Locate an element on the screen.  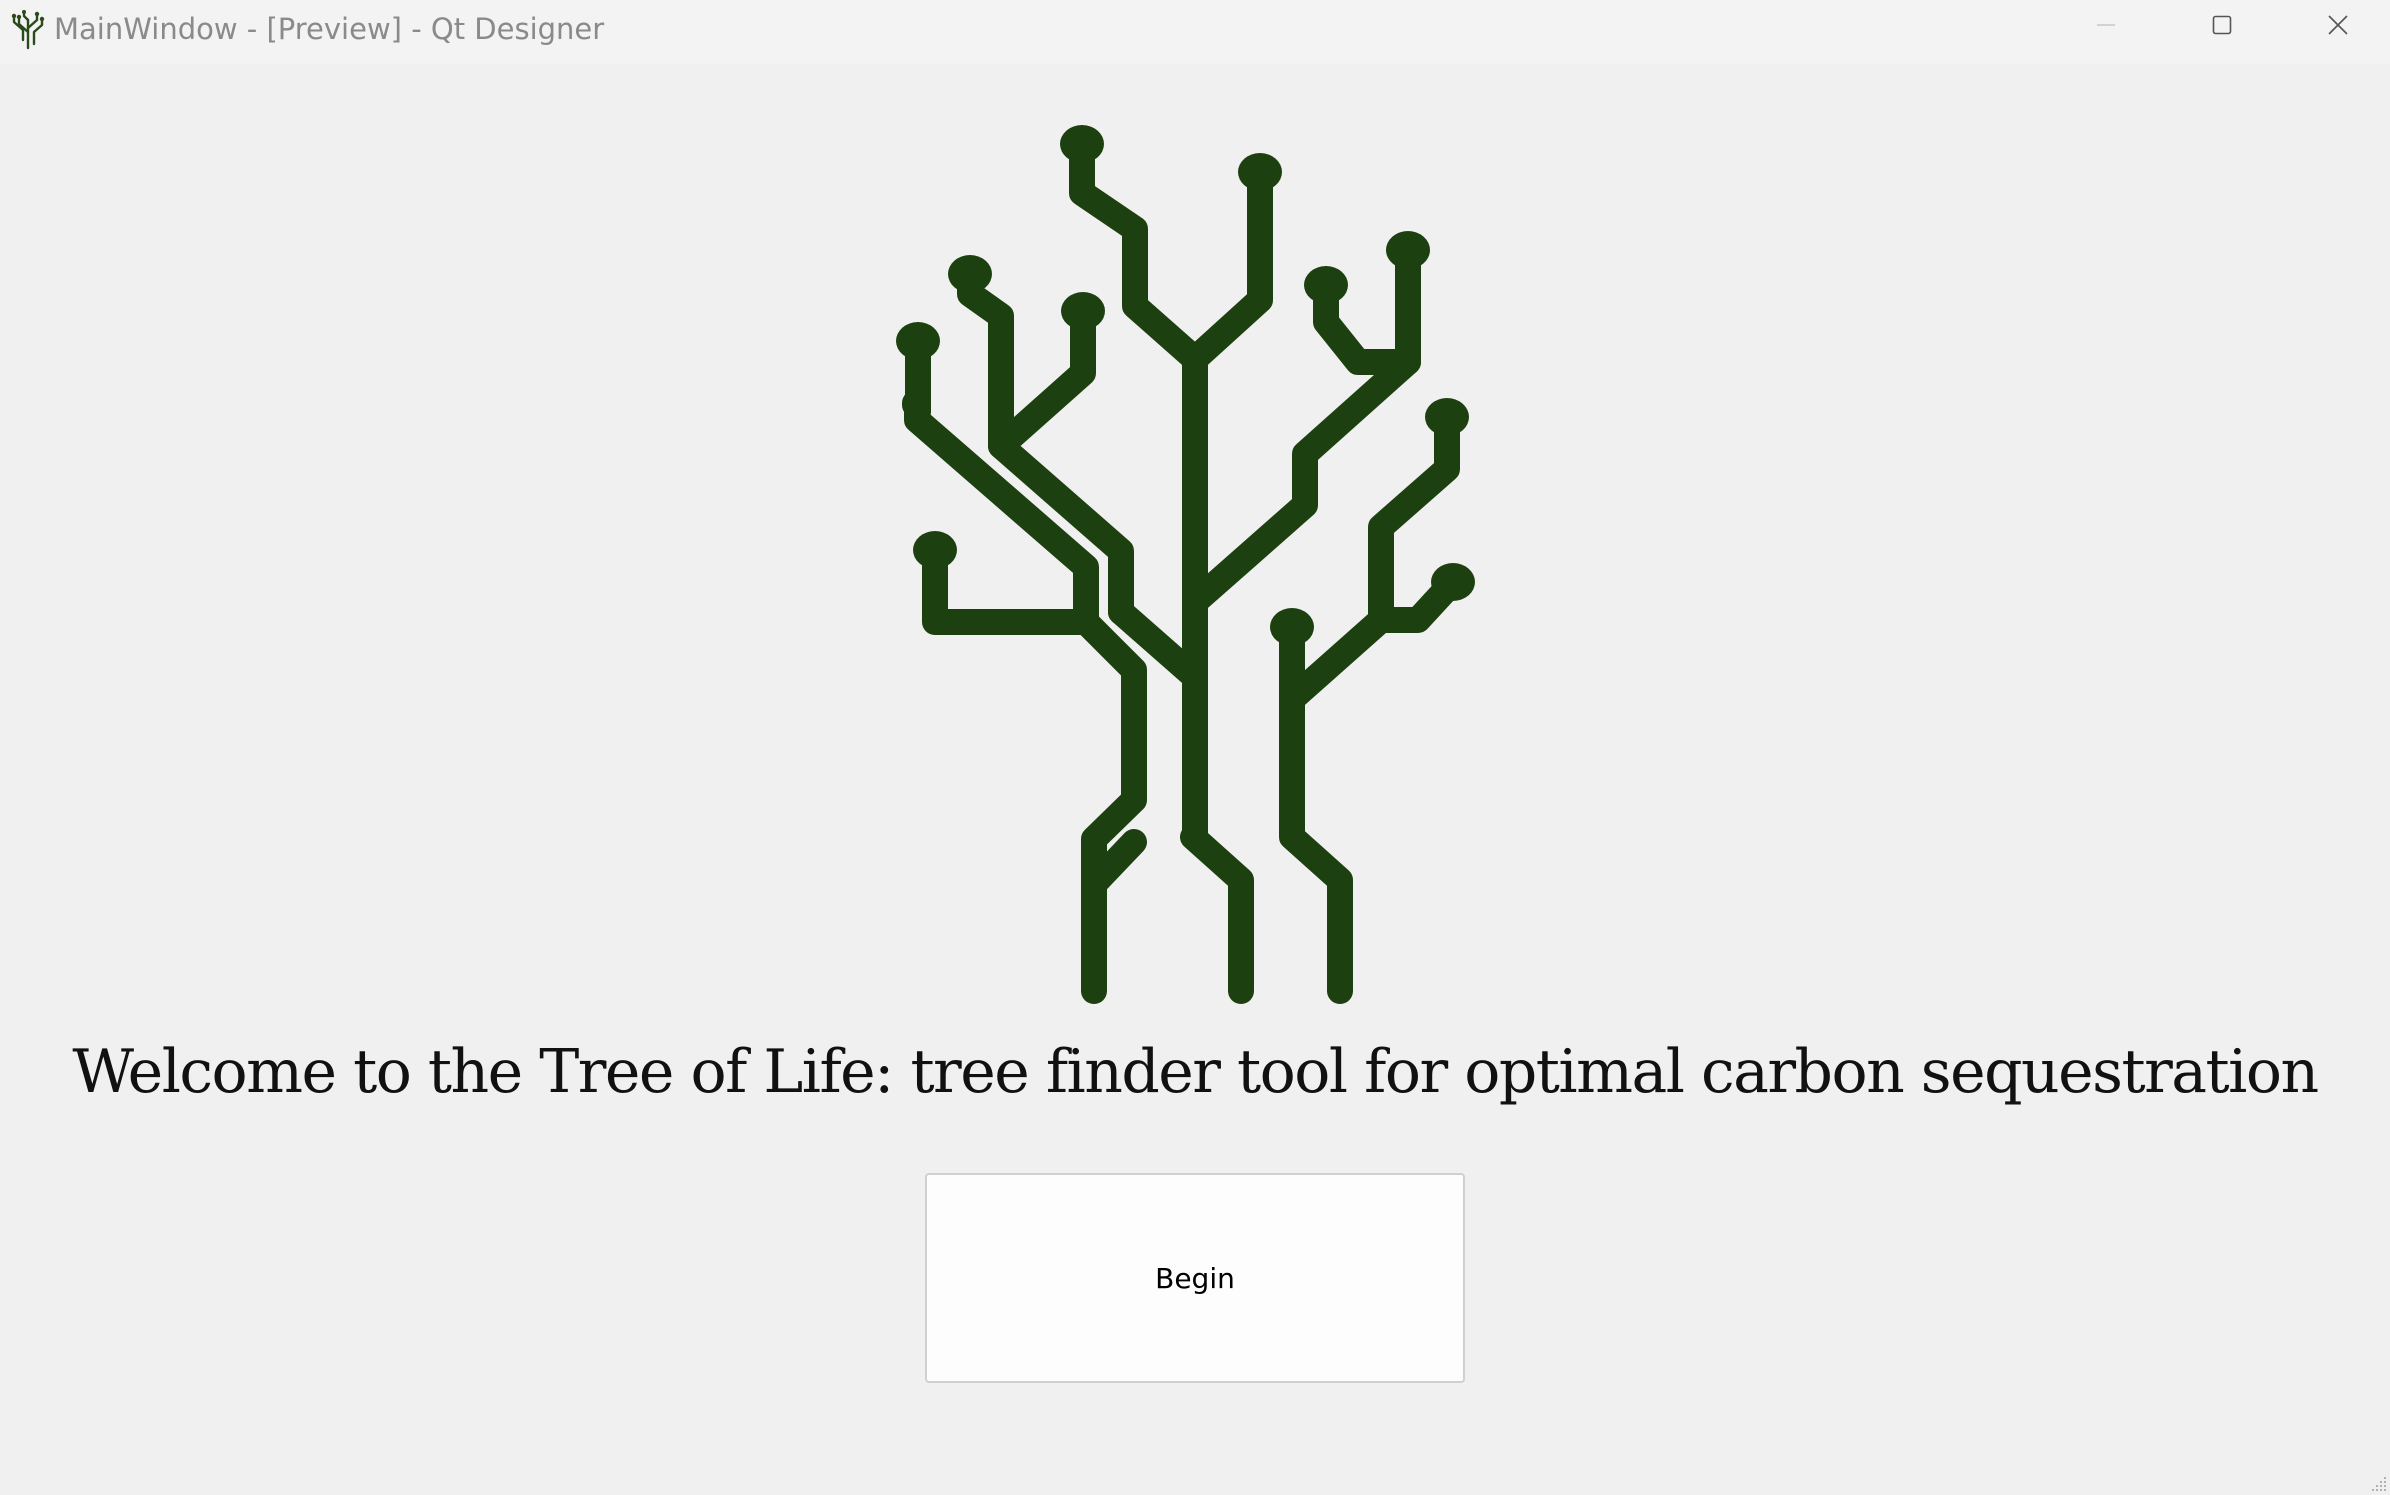
maximize-button is located at coordinates (2222, 27).